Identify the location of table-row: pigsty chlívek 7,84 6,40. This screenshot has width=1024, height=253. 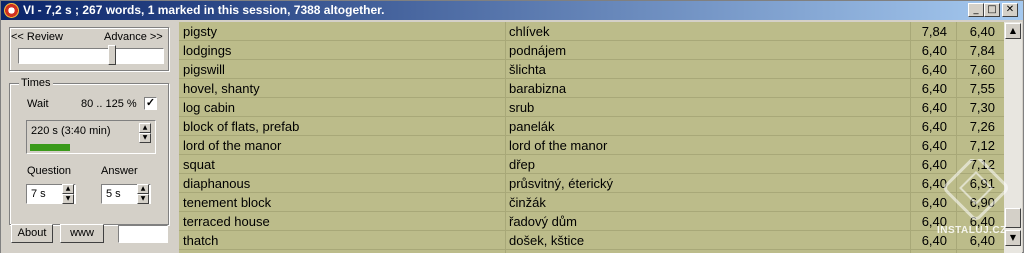
(591, 31).